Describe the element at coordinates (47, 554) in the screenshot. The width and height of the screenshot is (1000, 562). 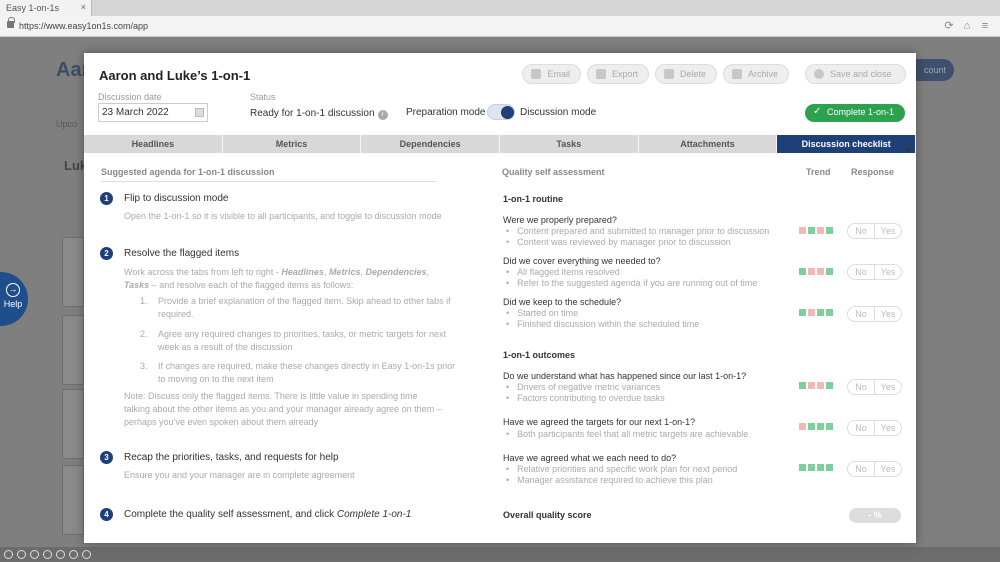
I see `zoom-icon` at that location.